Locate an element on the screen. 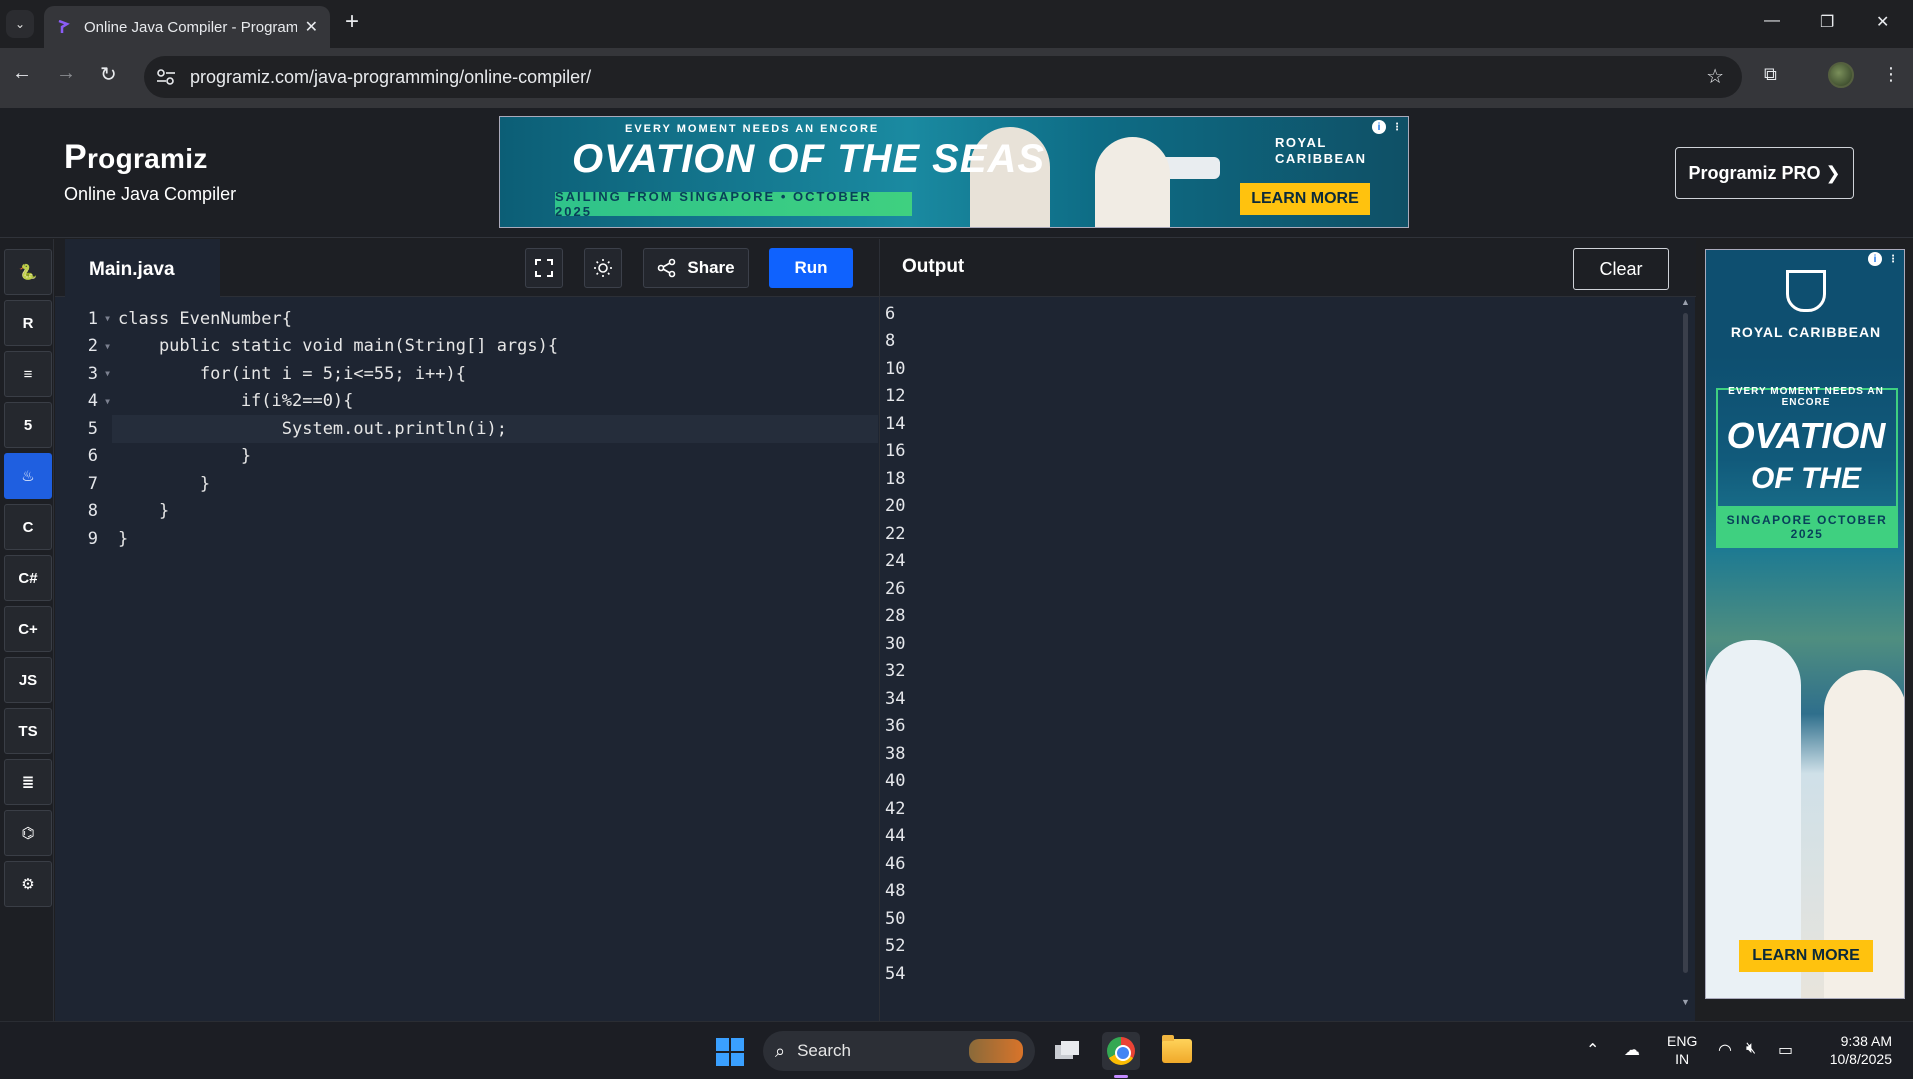 The image size is (1913, 1079). fullscreen-icon is located at coordinates (544, 268).